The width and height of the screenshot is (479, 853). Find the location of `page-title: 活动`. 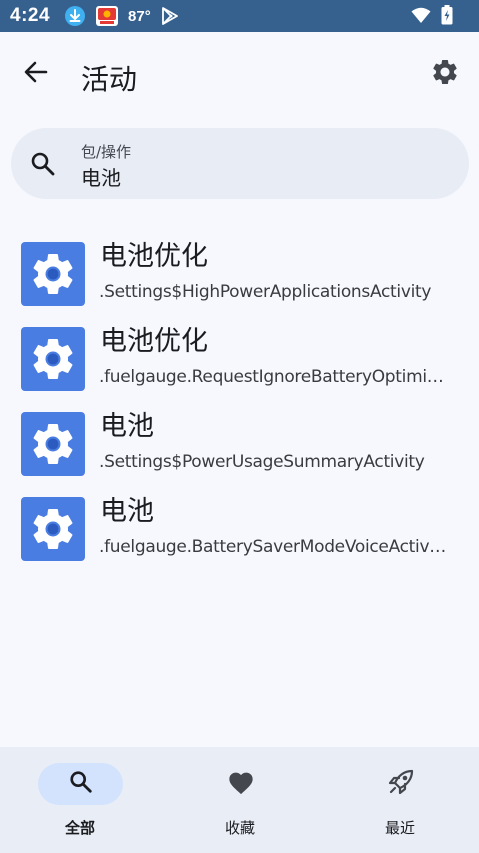

page-title: 活动 is located at coordinates (109, 79).